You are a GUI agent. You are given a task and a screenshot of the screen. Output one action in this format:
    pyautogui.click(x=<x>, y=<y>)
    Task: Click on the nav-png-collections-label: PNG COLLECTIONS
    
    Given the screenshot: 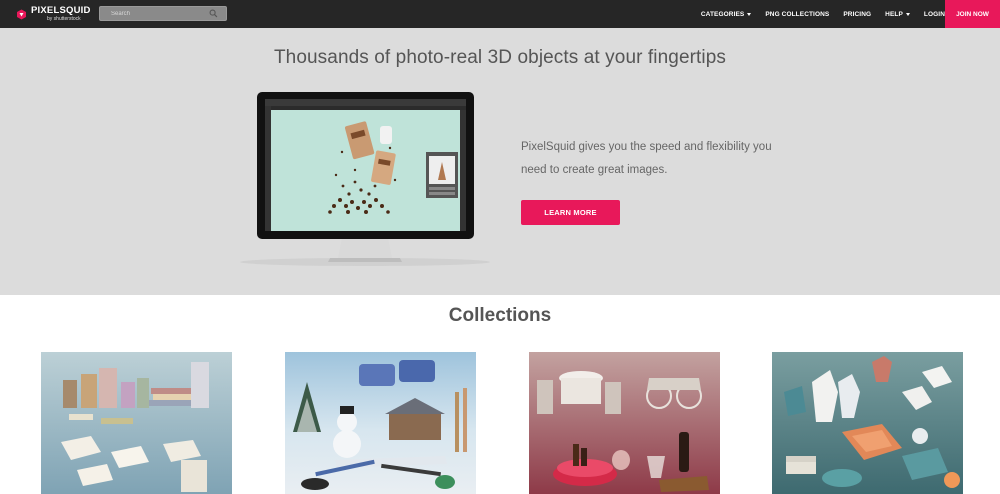 What is the action you would take?
    pyautogui.click(x=797, y=14)
    